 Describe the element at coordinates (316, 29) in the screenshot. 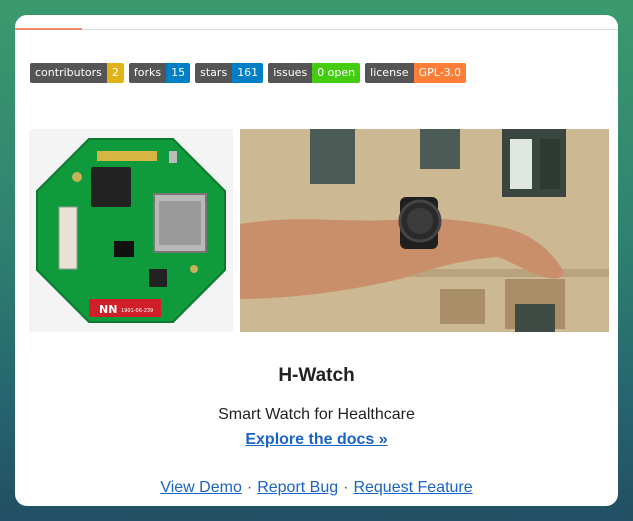

I see `header-divider` at that location.